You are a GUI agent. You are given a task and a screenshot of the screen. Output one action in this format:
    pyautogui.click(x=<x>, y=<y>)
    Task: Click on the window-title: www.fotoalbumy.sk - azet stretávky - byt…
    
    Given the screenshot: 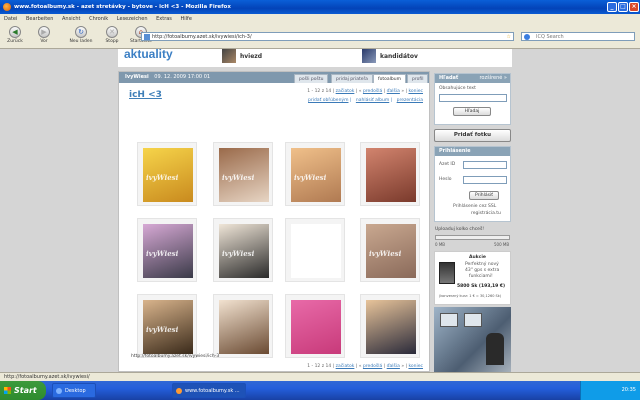 What is the action you would take?
    pyautogui.click(x=122, y=7)
    